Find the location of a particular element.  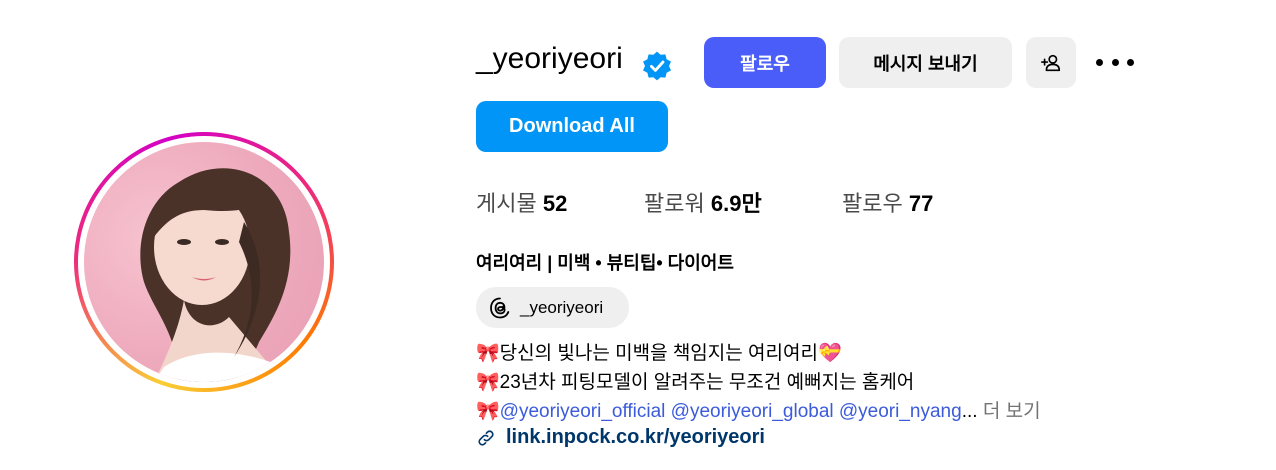

followers-count: 팔로워 6.9만 is located at coordinates (703, 202).